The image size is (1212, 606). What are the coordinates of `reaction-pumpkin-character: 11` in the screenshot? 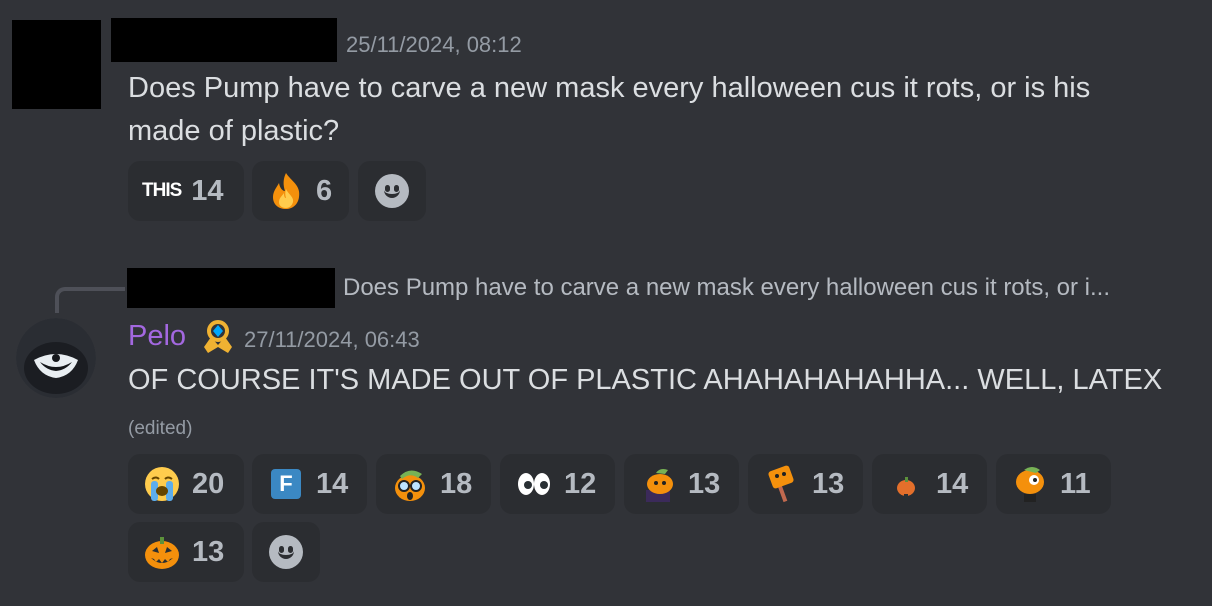 It's located at (1053, 484).